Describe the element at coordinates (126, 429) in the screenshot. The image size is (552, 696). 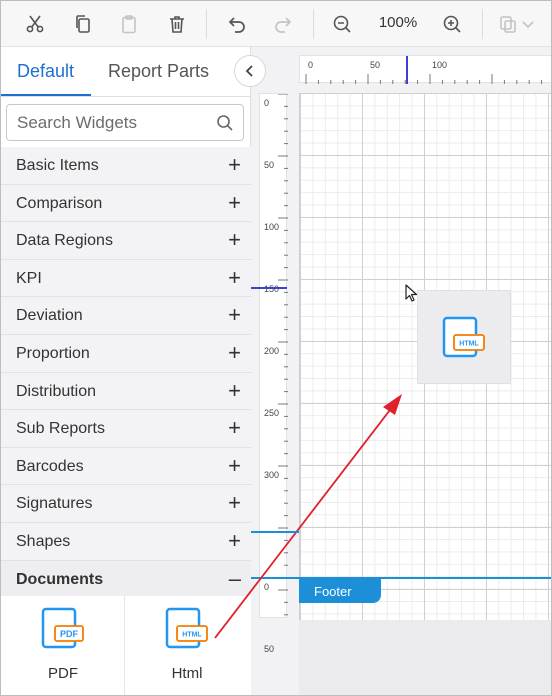
I see `category-sub-reports: Sub Reports +` at that location.